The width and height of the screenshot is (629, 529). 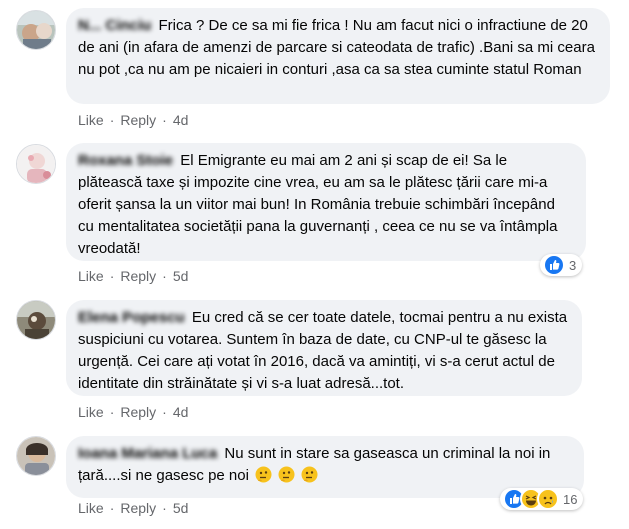 I want to click on comment-author: Elena Popescu, so click(x=131, y=318).